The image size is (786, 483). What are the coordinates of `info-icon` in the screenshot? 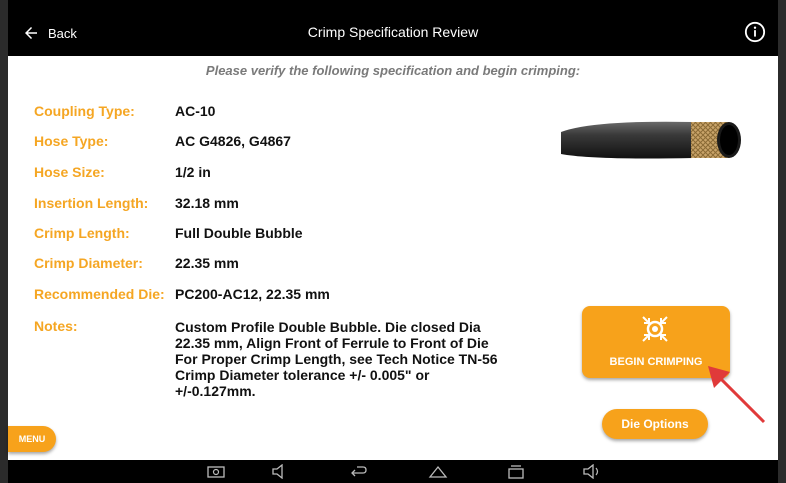 It's located at (755, 32).